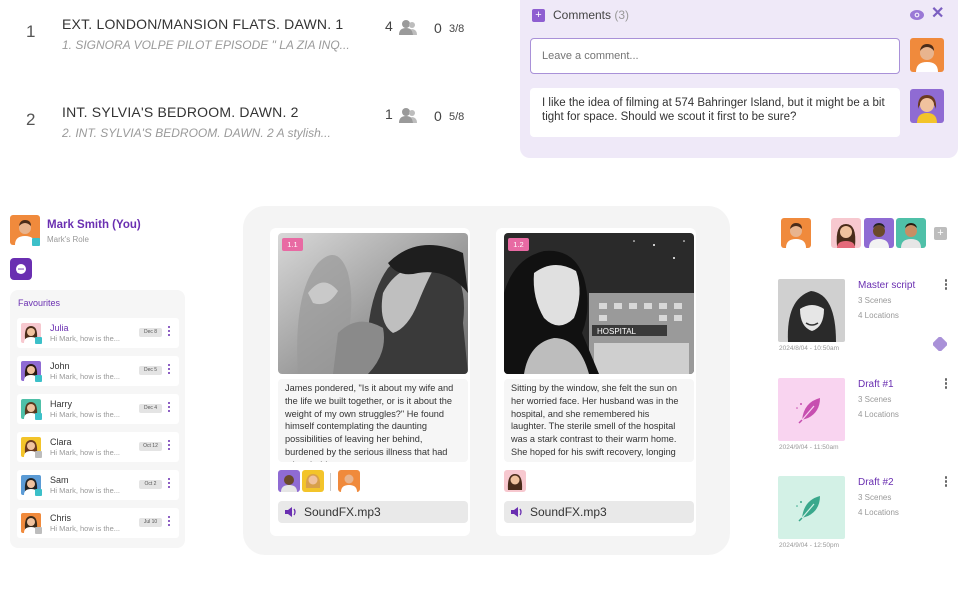 Image resolution: width=958 pixels, height=614 pixels. What do you see at coordinates (876, 384) in the screenshot?
I see `script-title: Draft #1` at bounding box center [876, 384].